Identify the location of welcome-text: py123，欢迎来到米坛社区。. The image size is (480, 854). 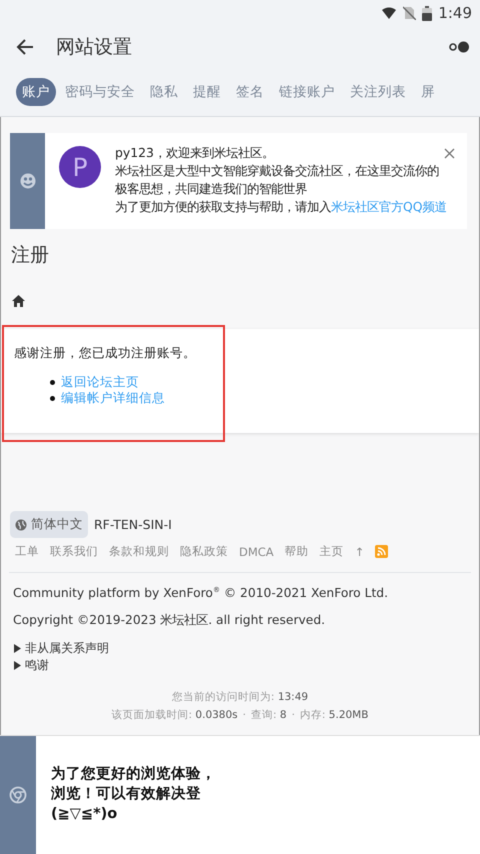
(194, 153).